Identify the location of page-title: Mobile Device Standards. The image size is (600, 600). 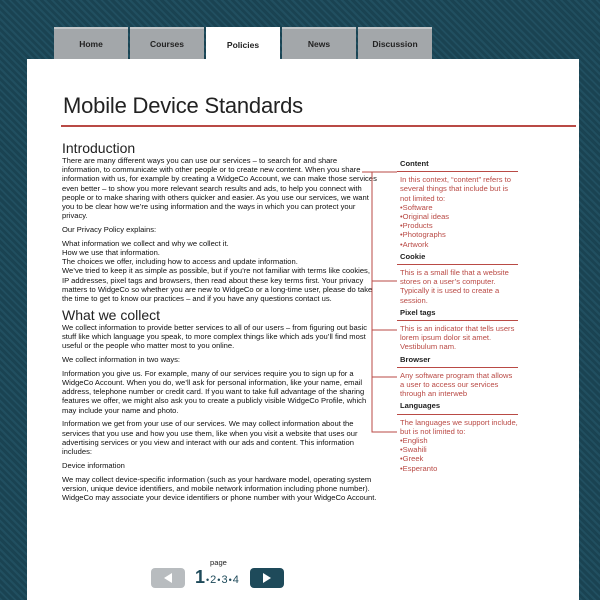
(183, 105).